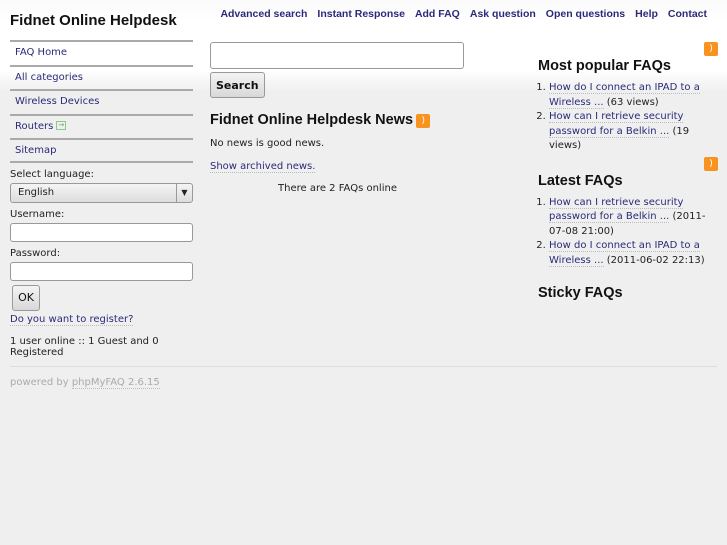 Image resolution: width=727 pixels, height=545 pixels. Describe the element at coordinates (101, 126) in the screenshot. I see `sidebar-item-routers: Routers →` at that location.